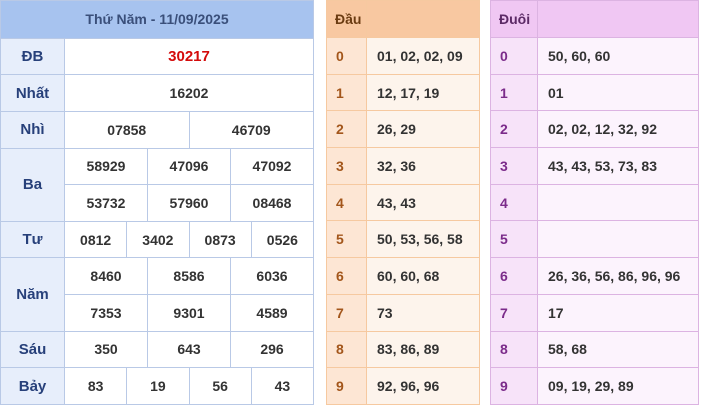 This screenshot has width=701, height=408. I want to click on prize-sau-number: 350, so click(106, 349).